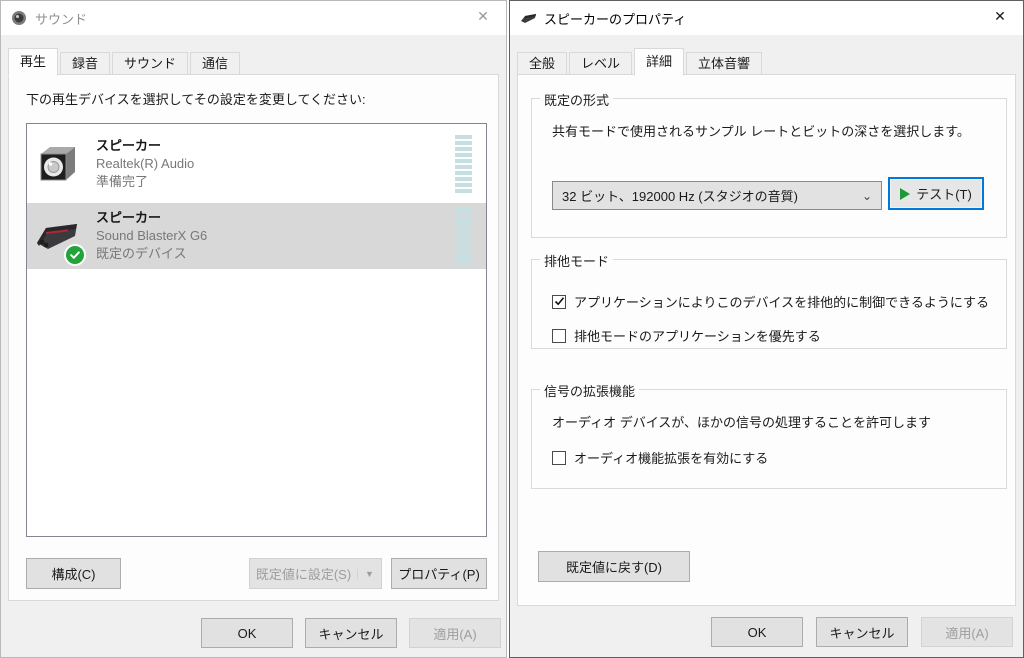  What do you see at coordinates (697, 336) in the screenshot?
I see `checkbox-label: 排他モードのアプリケーションを優先する` at bounding box center [697, 336].